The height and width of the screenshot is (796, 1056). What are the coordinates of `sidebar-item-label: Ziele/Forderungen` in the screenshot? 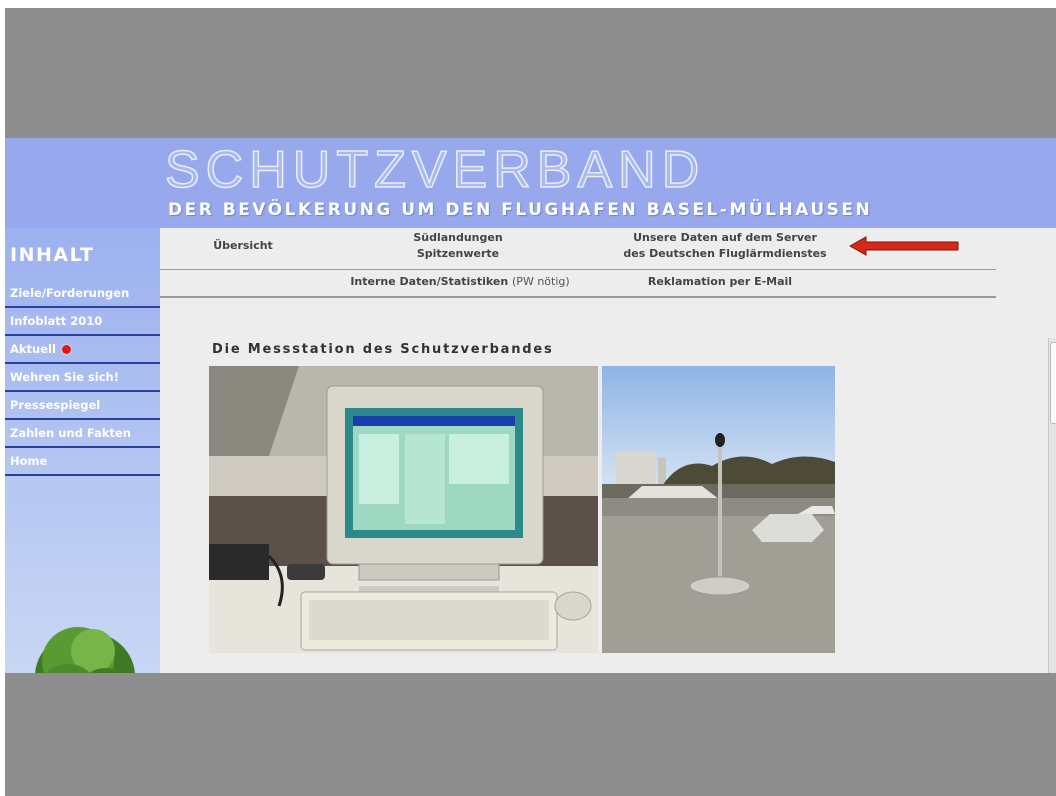 It's located at (70, 293).